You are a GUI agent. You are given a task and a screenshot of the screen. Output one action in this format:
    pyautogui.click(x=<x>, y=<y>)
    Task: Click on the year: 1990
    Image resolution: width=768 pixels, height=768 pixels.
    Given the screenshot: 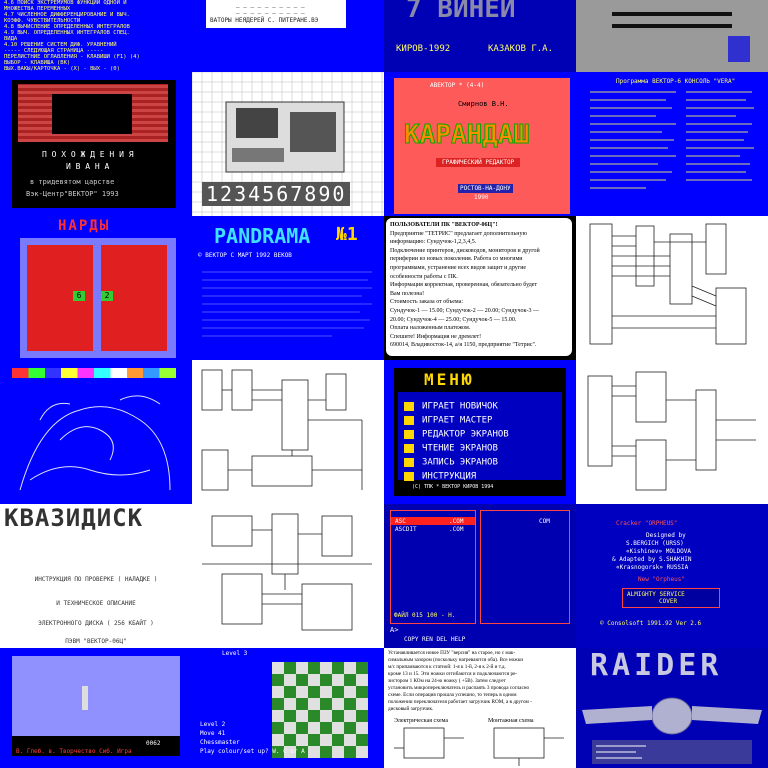 What is the action you would take?
    pyautogui.click(x=481, y=197)
    